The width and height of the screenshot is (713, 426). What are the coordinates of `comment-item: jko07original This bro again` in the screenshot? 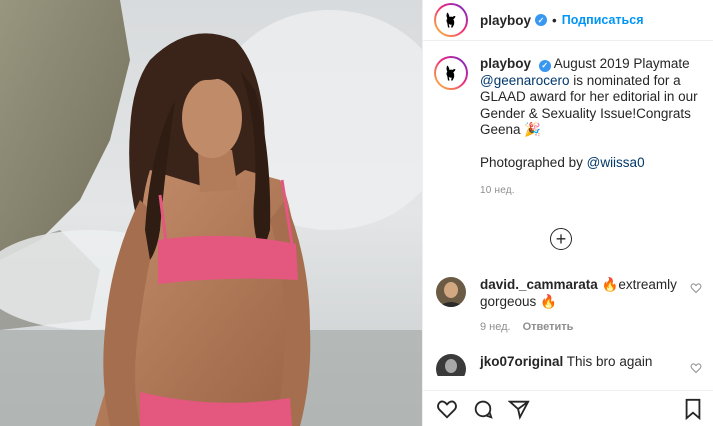 It's located at (571, 365).